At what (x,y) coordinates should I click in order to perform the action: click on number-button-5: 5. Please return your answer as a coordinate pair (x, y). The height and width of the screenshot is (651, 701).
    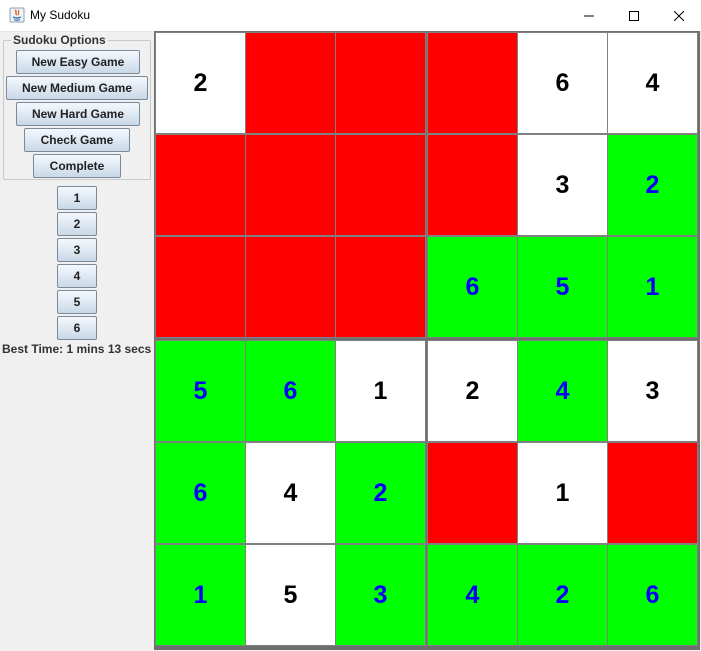
    Looking at the image, I should click on (77, 302).